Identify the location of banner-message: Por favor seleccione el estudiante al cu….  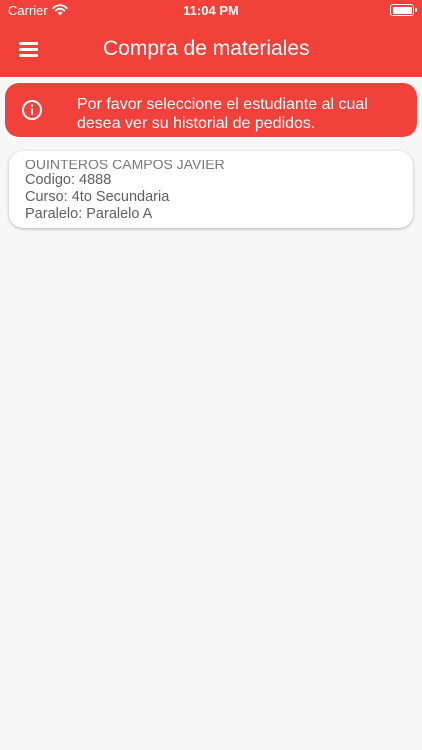
(222, 114).